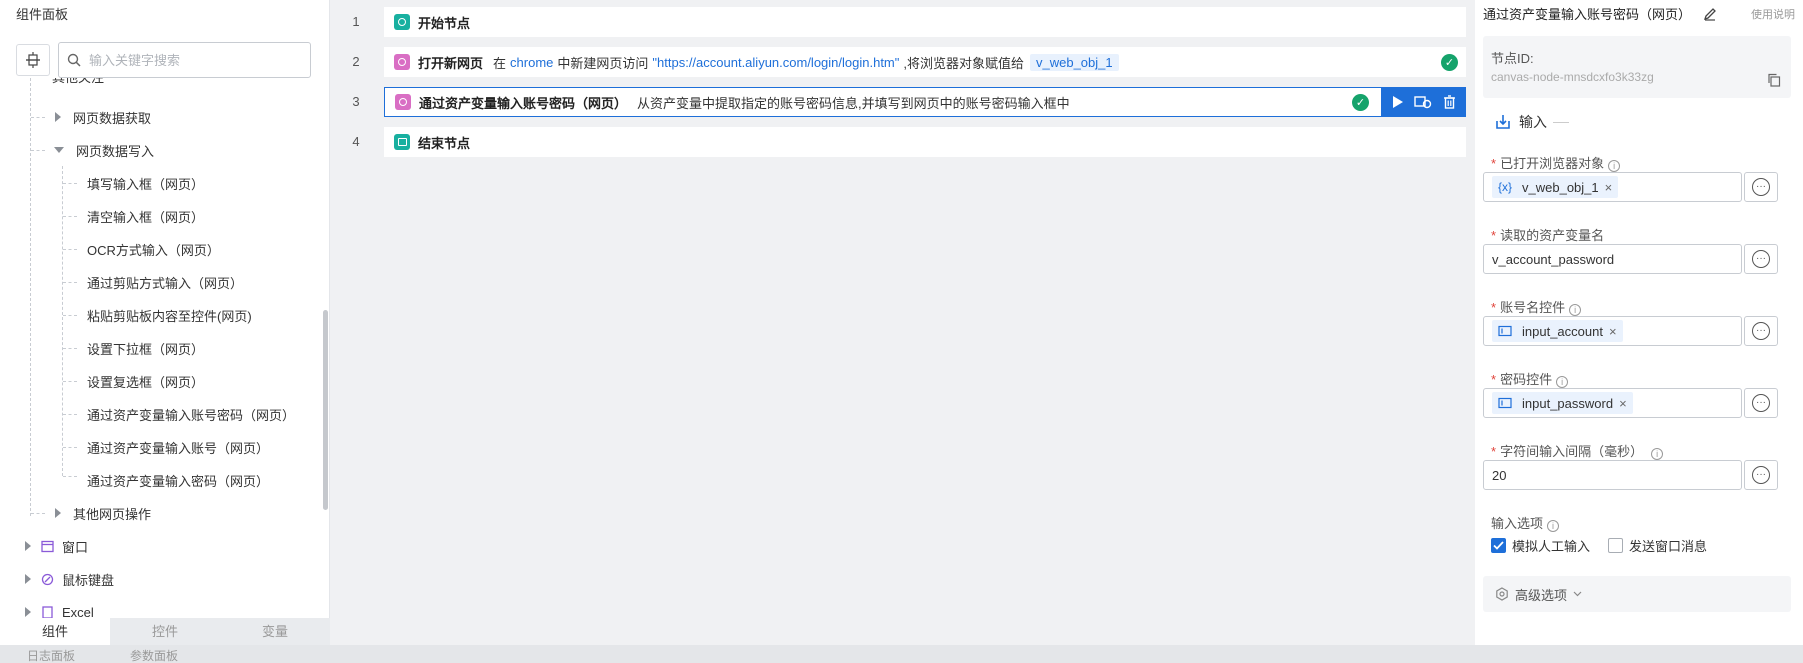 The height and width of the screenshot is (663, 1803). Describe the element at coordinates (1512, 58) in the screenshot. I see `node-id-label: 节点ID:` at that location.